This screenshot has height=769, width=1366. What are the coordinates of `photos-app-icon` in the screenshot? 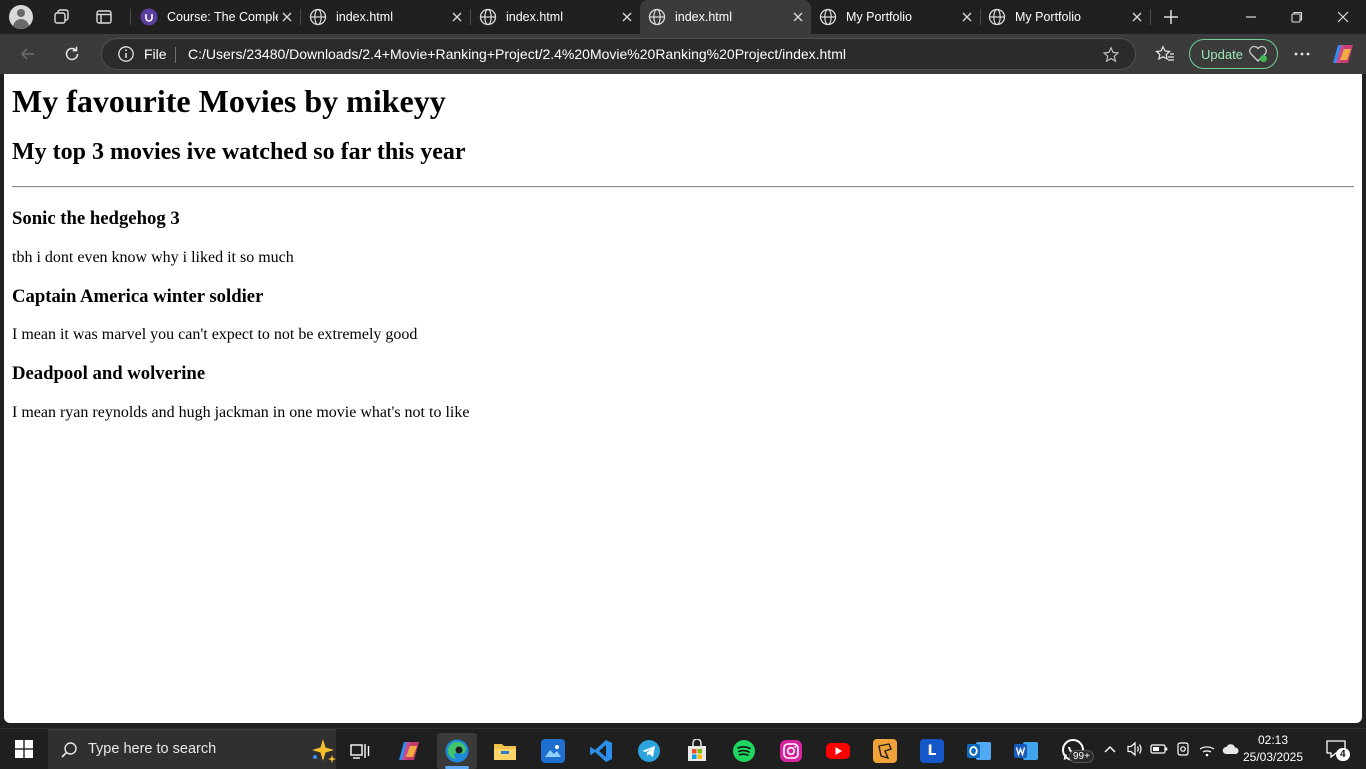 It's located at (553, 751).